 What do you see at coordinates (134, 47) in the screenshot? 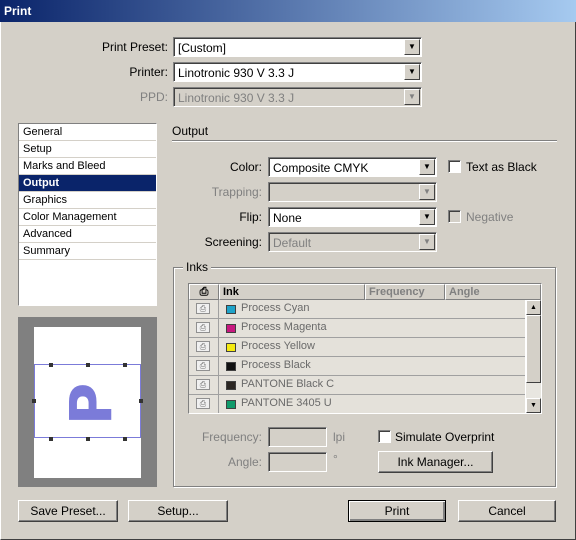
I see `print-preset-label: Print Preset:` at bounding box center [134, 47].